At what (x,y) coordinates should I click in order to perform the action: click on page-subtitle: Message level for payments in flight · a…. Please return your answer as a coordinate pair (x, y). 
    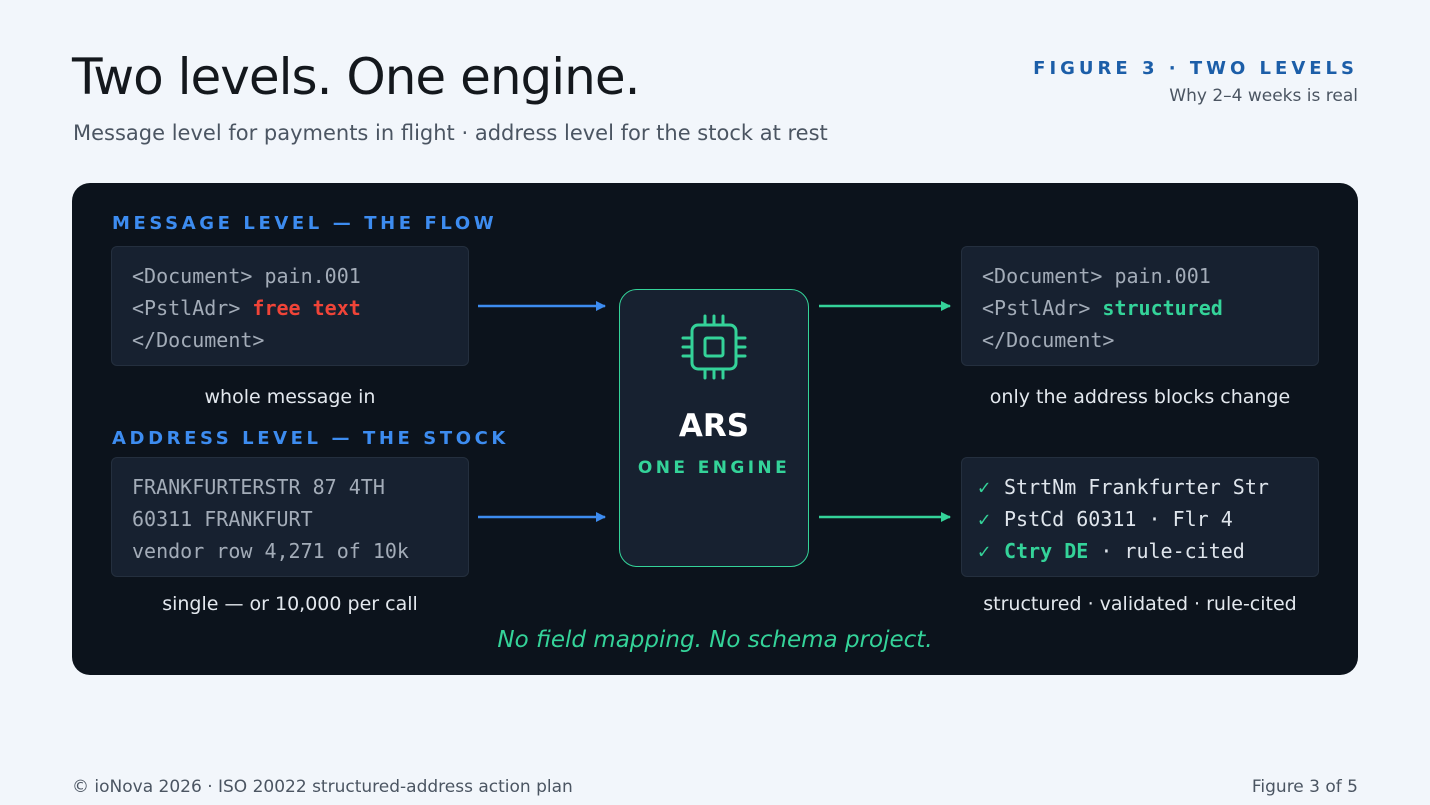
    Looking at the image, I should click on (450, 133).